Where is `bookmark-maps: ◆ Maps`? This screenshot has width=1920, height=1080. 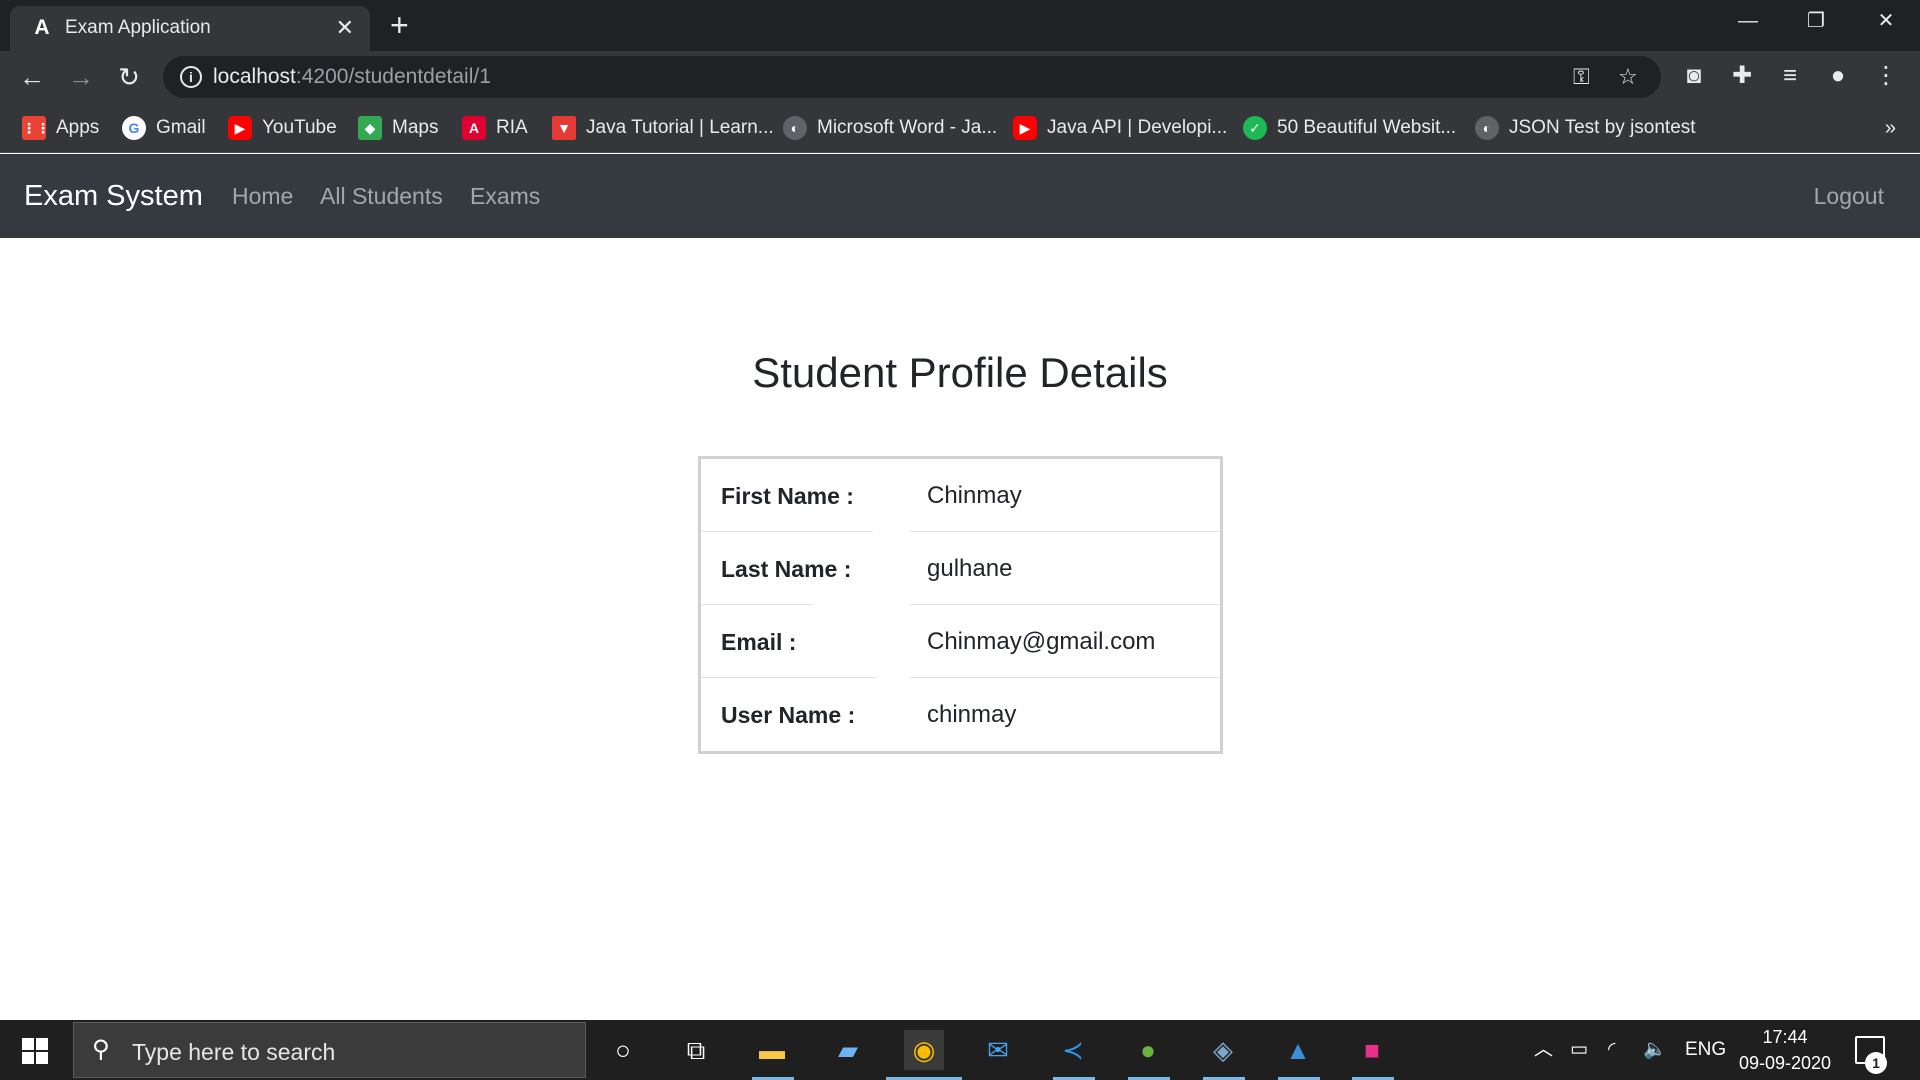
bookmark-maps: ◆ Maps is located at coordinates (398, 128).